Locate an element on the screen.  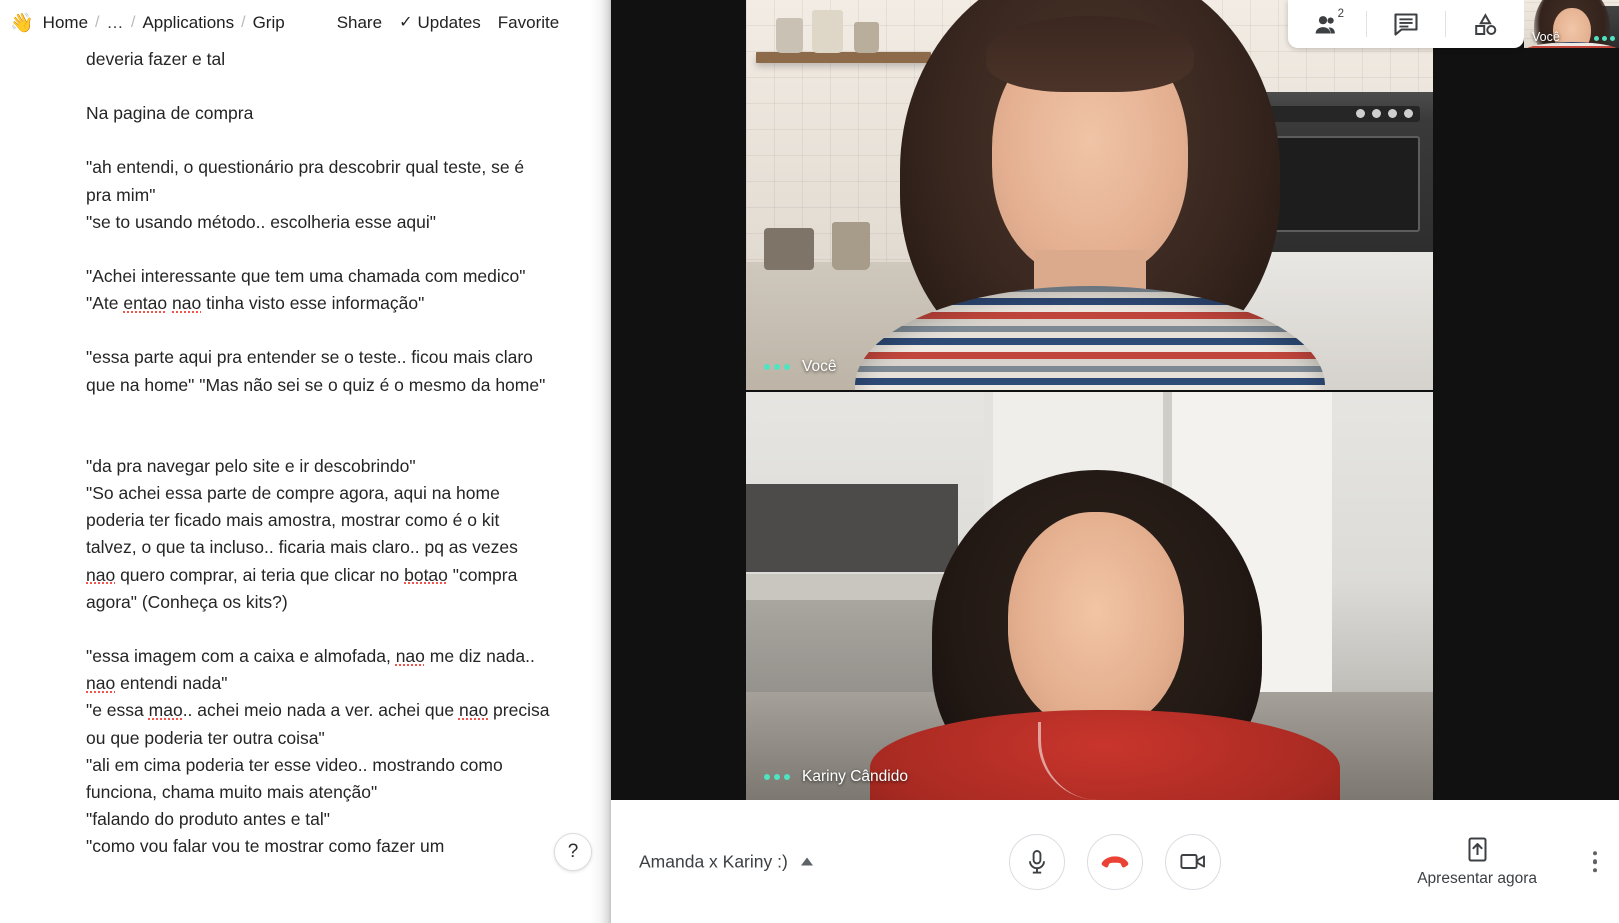
people-icon is located at coordinates (1325, 24).